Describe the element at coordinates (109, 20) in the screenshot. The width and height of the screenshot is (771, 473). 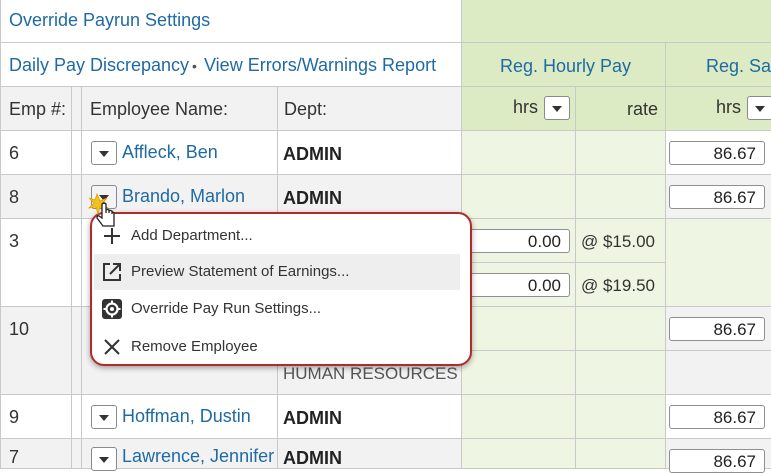
I see `override-payrun-link: Override Payrun Settings` at that location.